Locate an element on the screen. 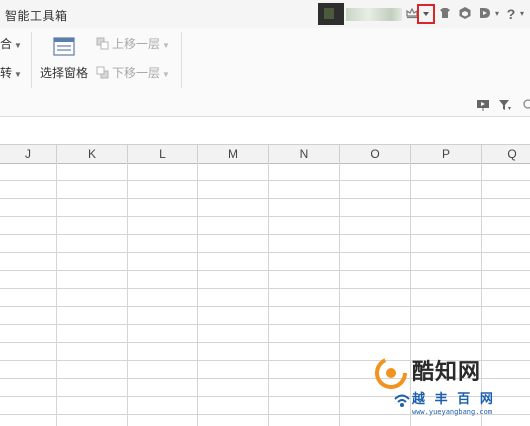 The image size is (530, 426). column-header-o: O is located at coordinates (375, 154).